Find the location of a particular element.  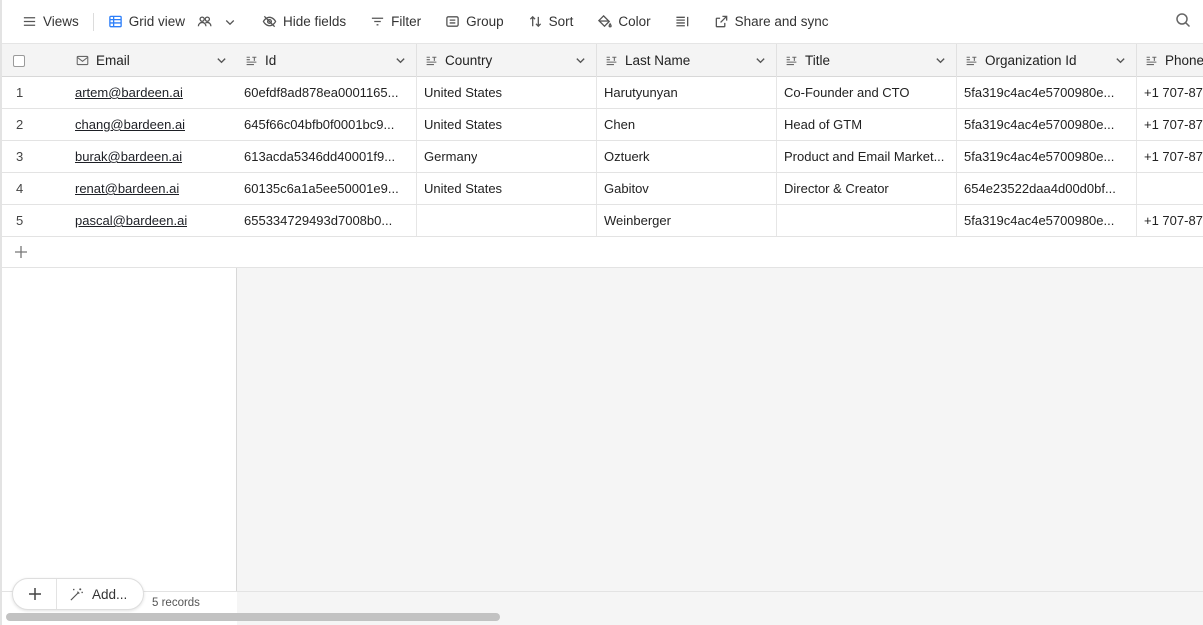

search-button is located at coordinates (1185, 22).